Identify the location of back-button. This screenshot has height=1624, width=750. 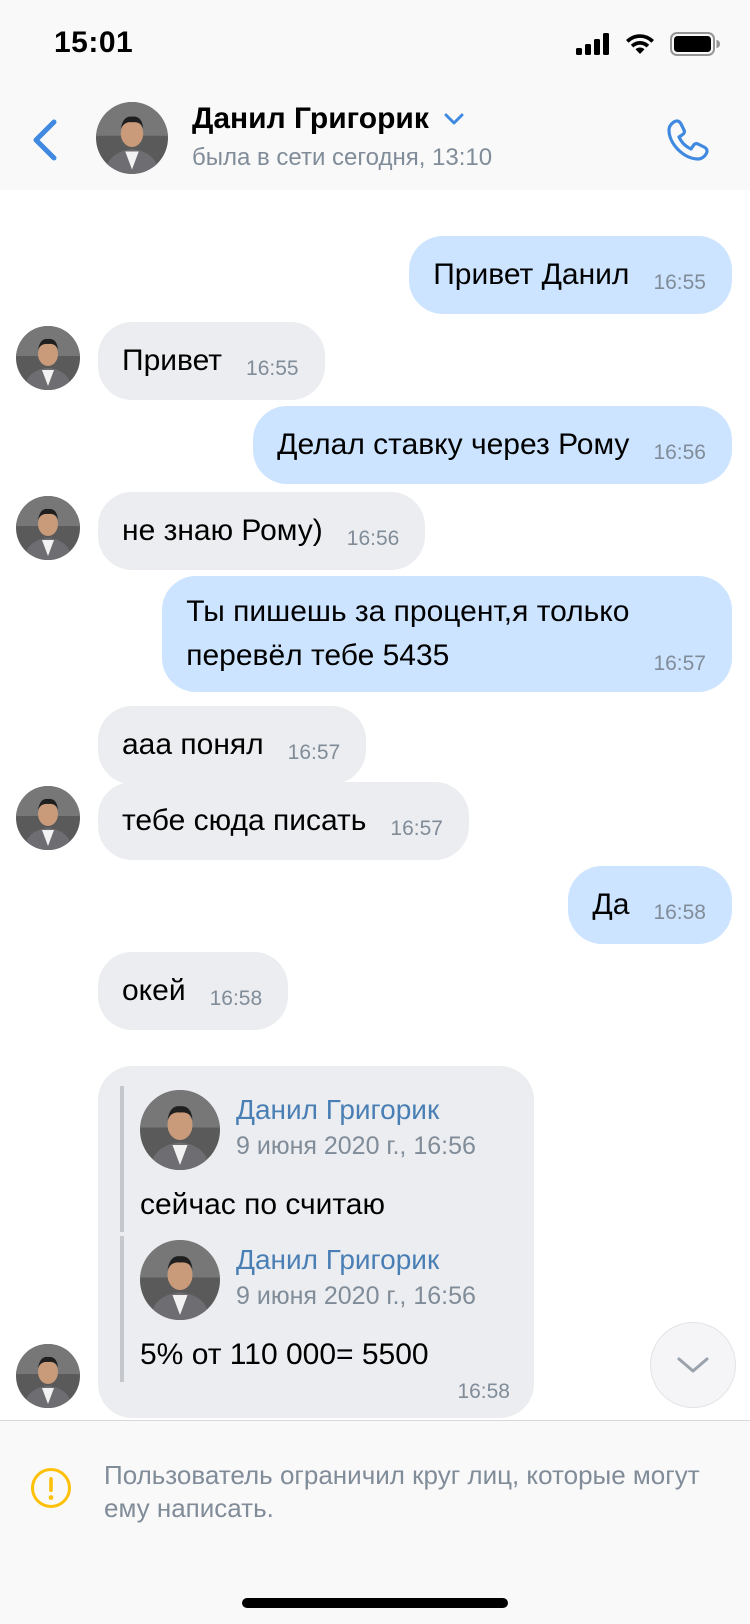
(45, 140).